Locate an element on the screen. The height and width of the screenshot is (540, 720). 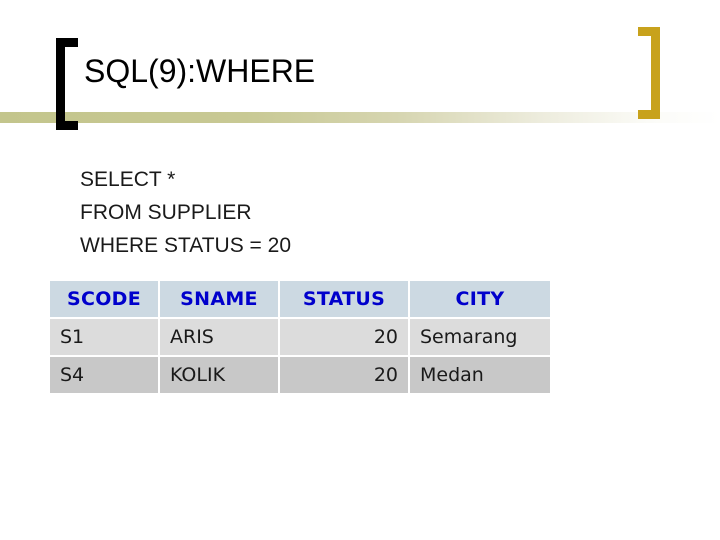
page-title: SQL(9):WHERE is located at coordinates (200, 71).